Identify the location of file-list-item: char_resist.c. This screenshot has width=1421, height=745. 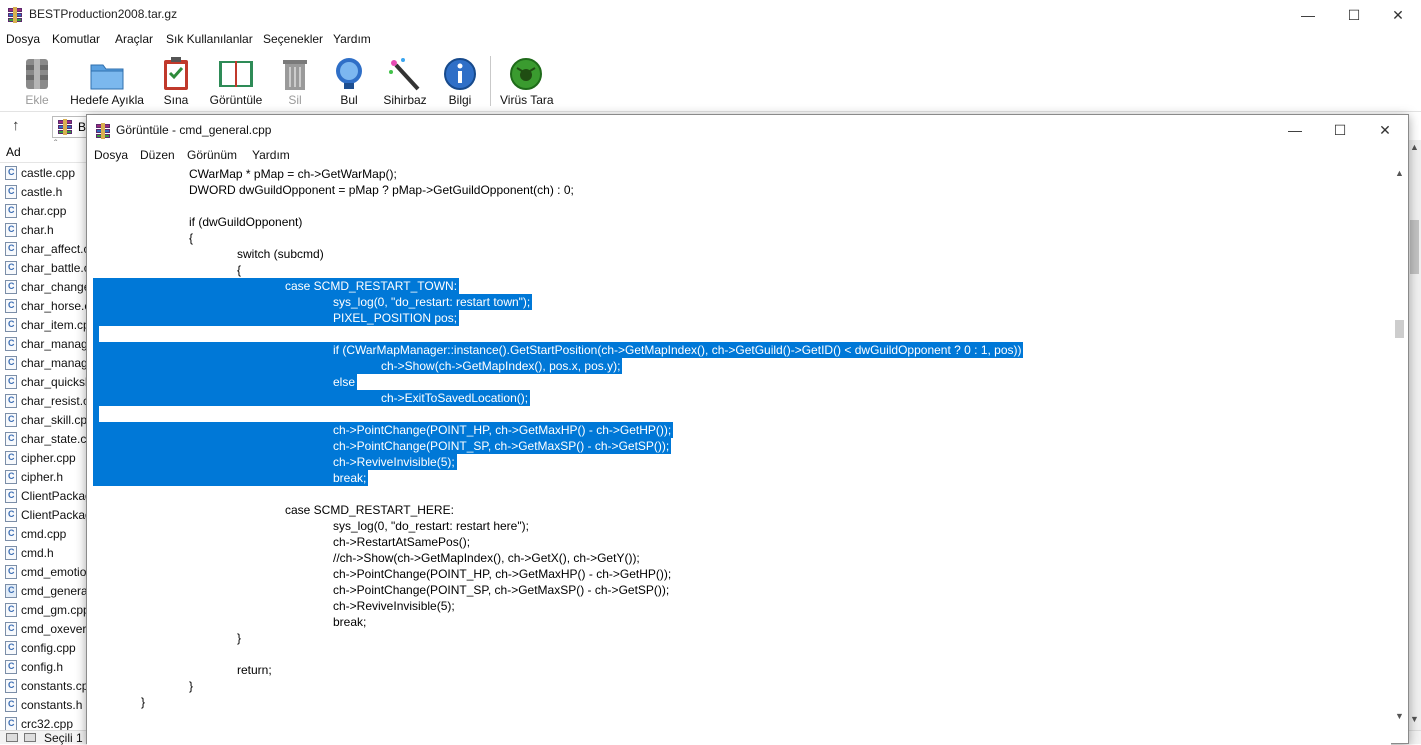
(45, 401).